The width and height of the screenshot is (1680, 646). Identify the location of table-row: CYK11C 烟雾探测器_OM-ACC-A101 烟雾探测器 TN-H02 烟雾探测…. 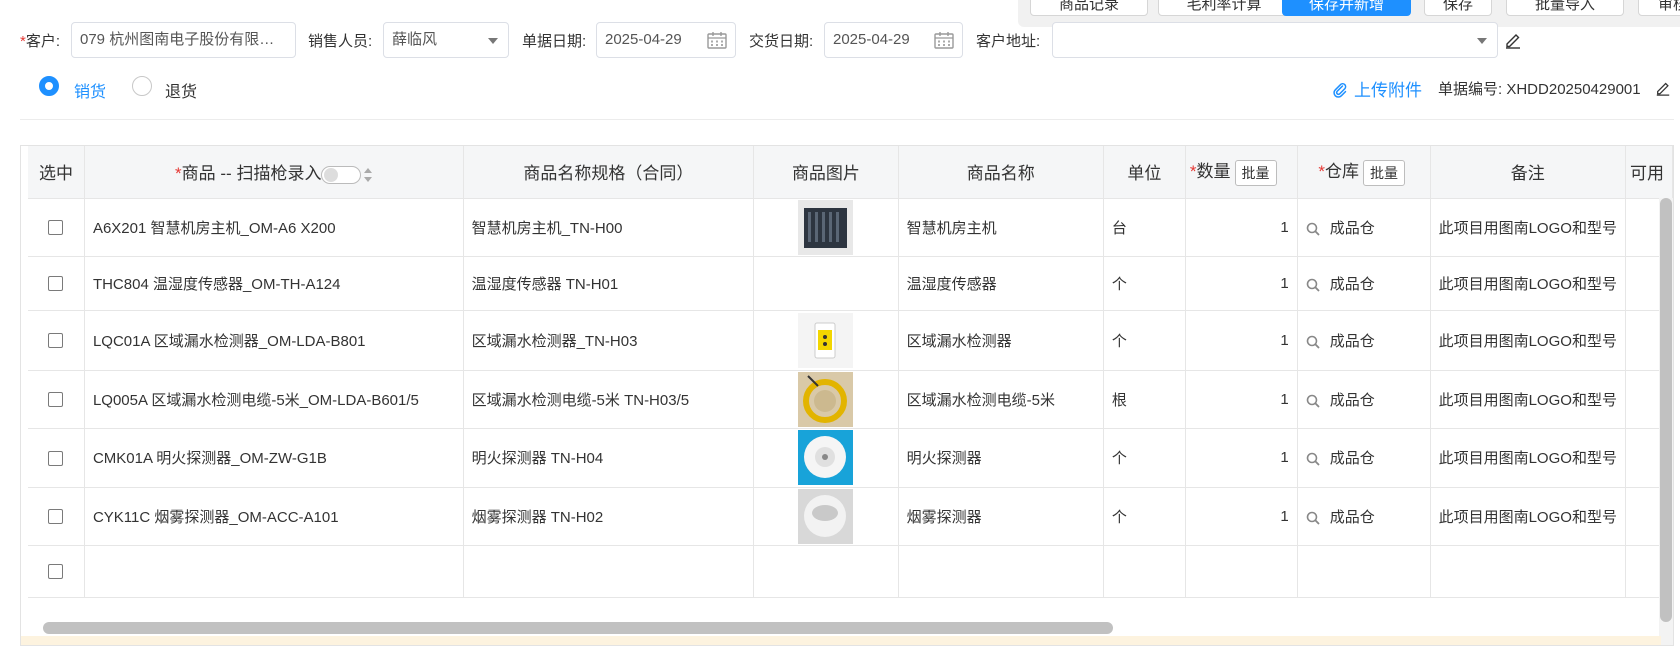
(850, 516).